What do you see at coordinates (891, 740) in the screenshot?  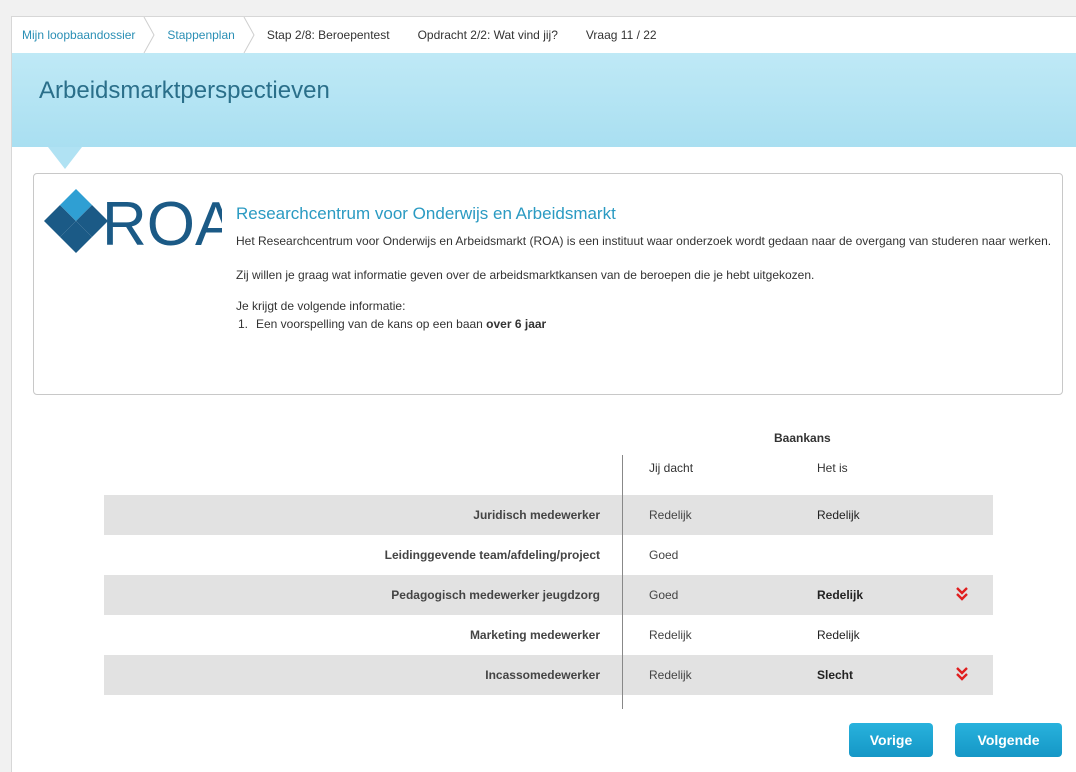 I see `previous-button: Vorige` at bounding box center [891, 740].